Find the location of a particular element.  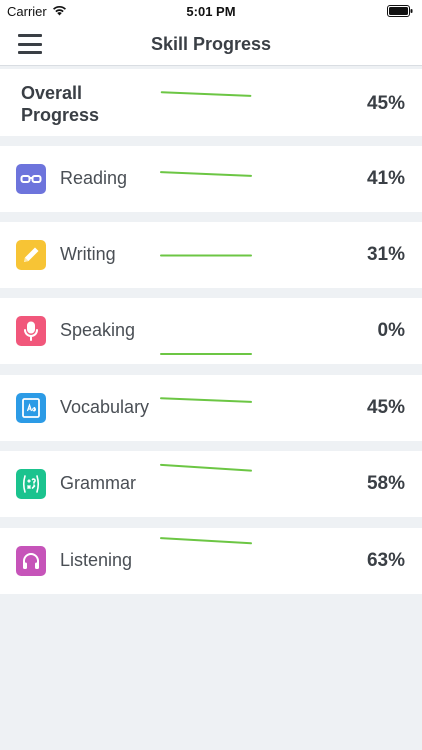

status-bar: Carrier 5:01 PM is located at coordinates (211, 11).